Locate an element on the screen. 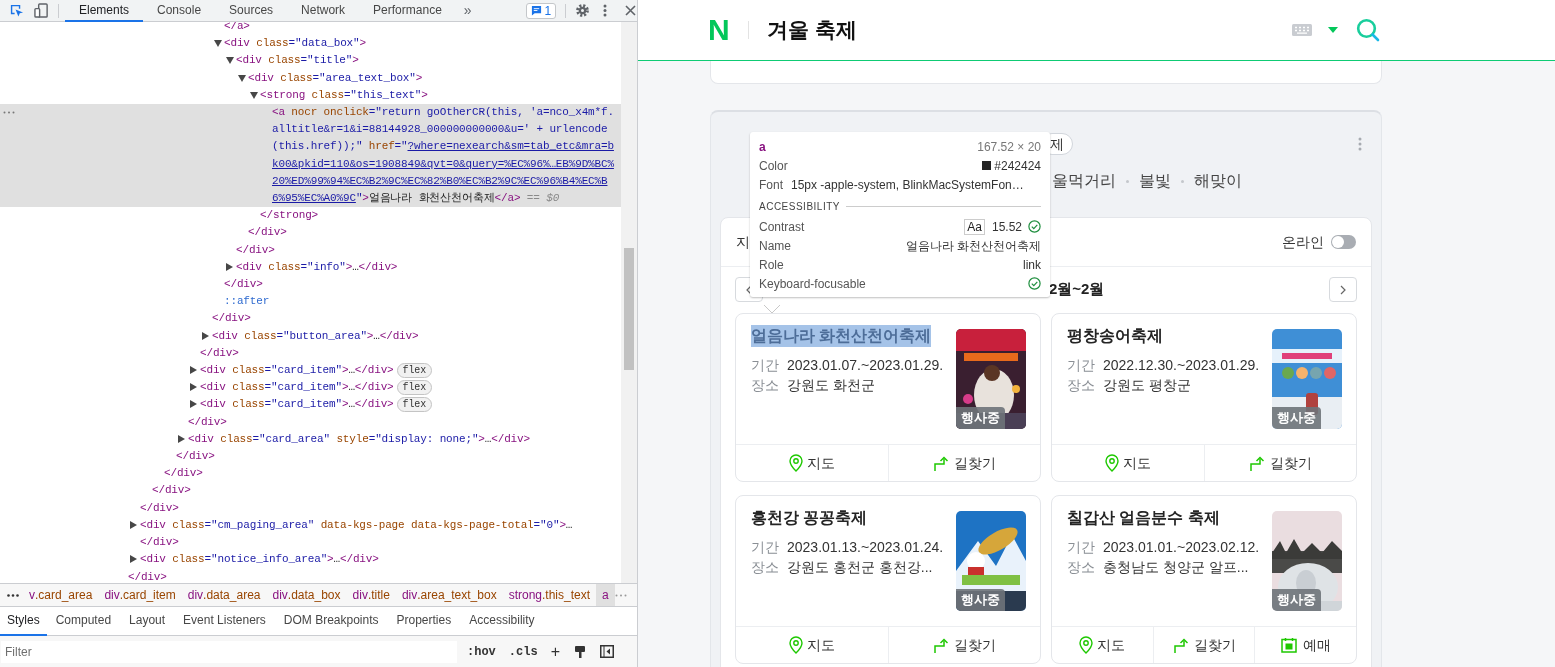 This screenshot has height=667, width=1555. category-link: 울먹거리 is located at coordinates (1084, 181).